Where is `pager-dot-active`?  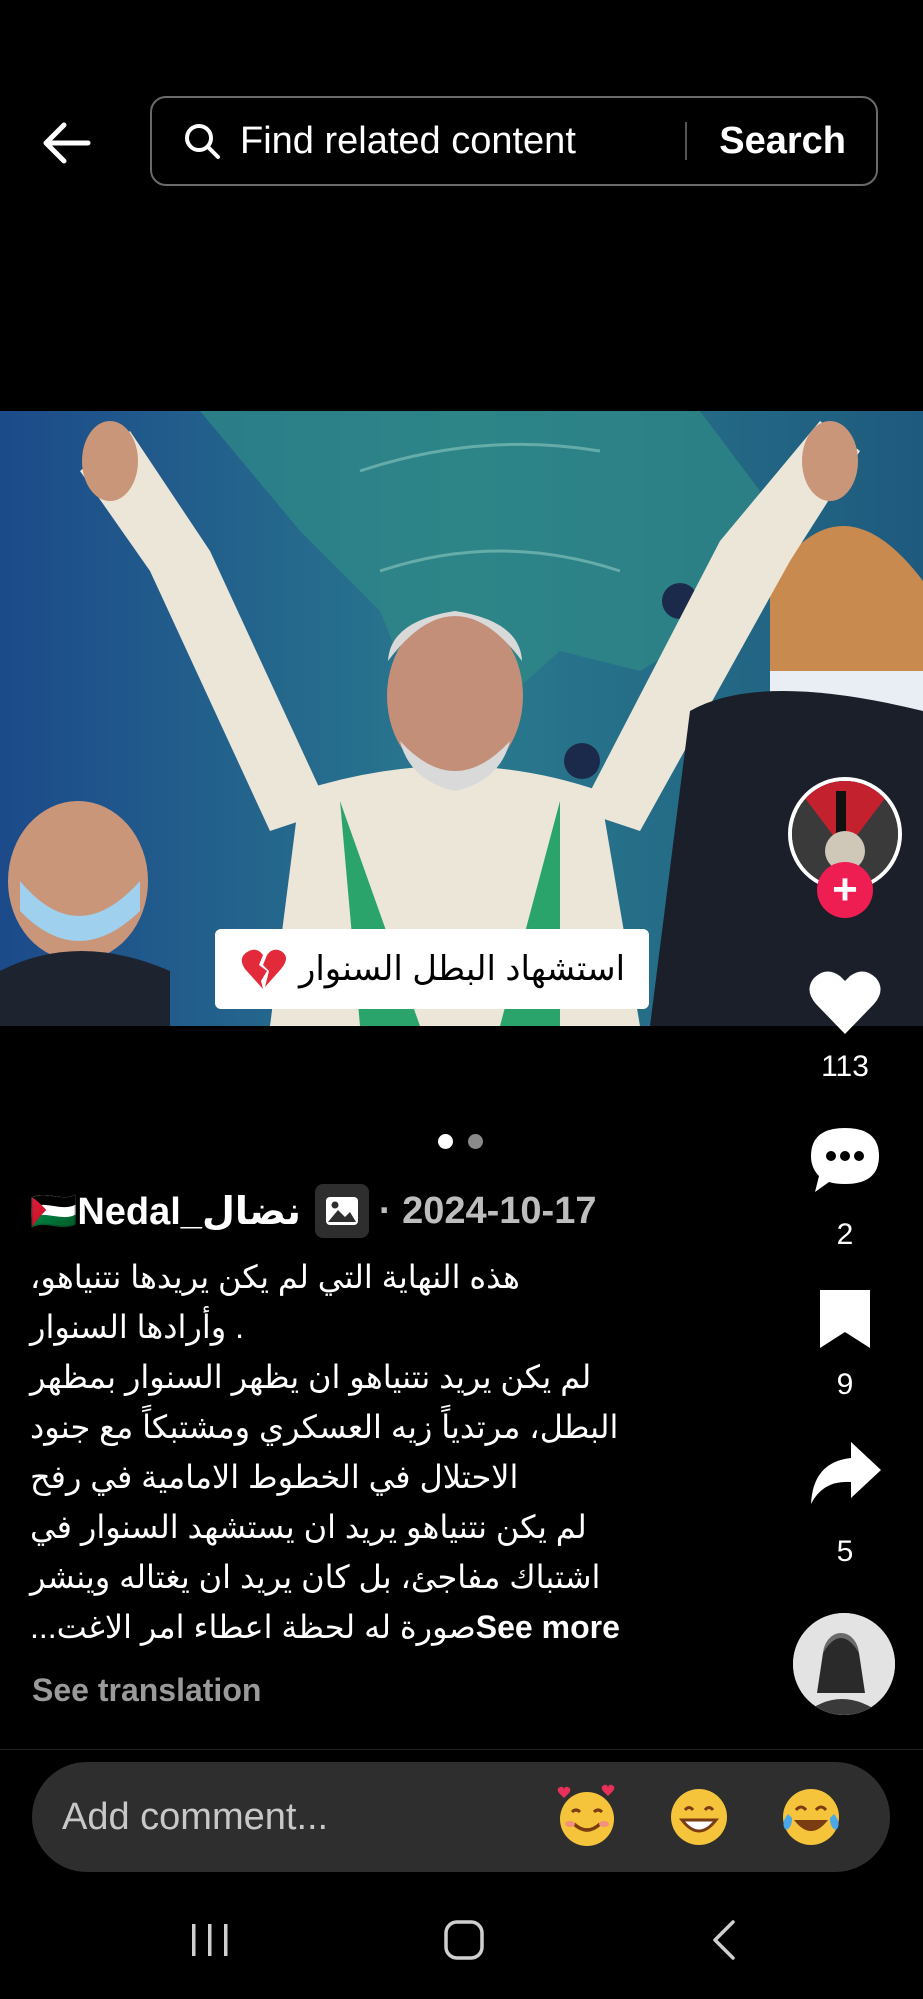 pager-dot-active is located at coordinates (445, 1141).